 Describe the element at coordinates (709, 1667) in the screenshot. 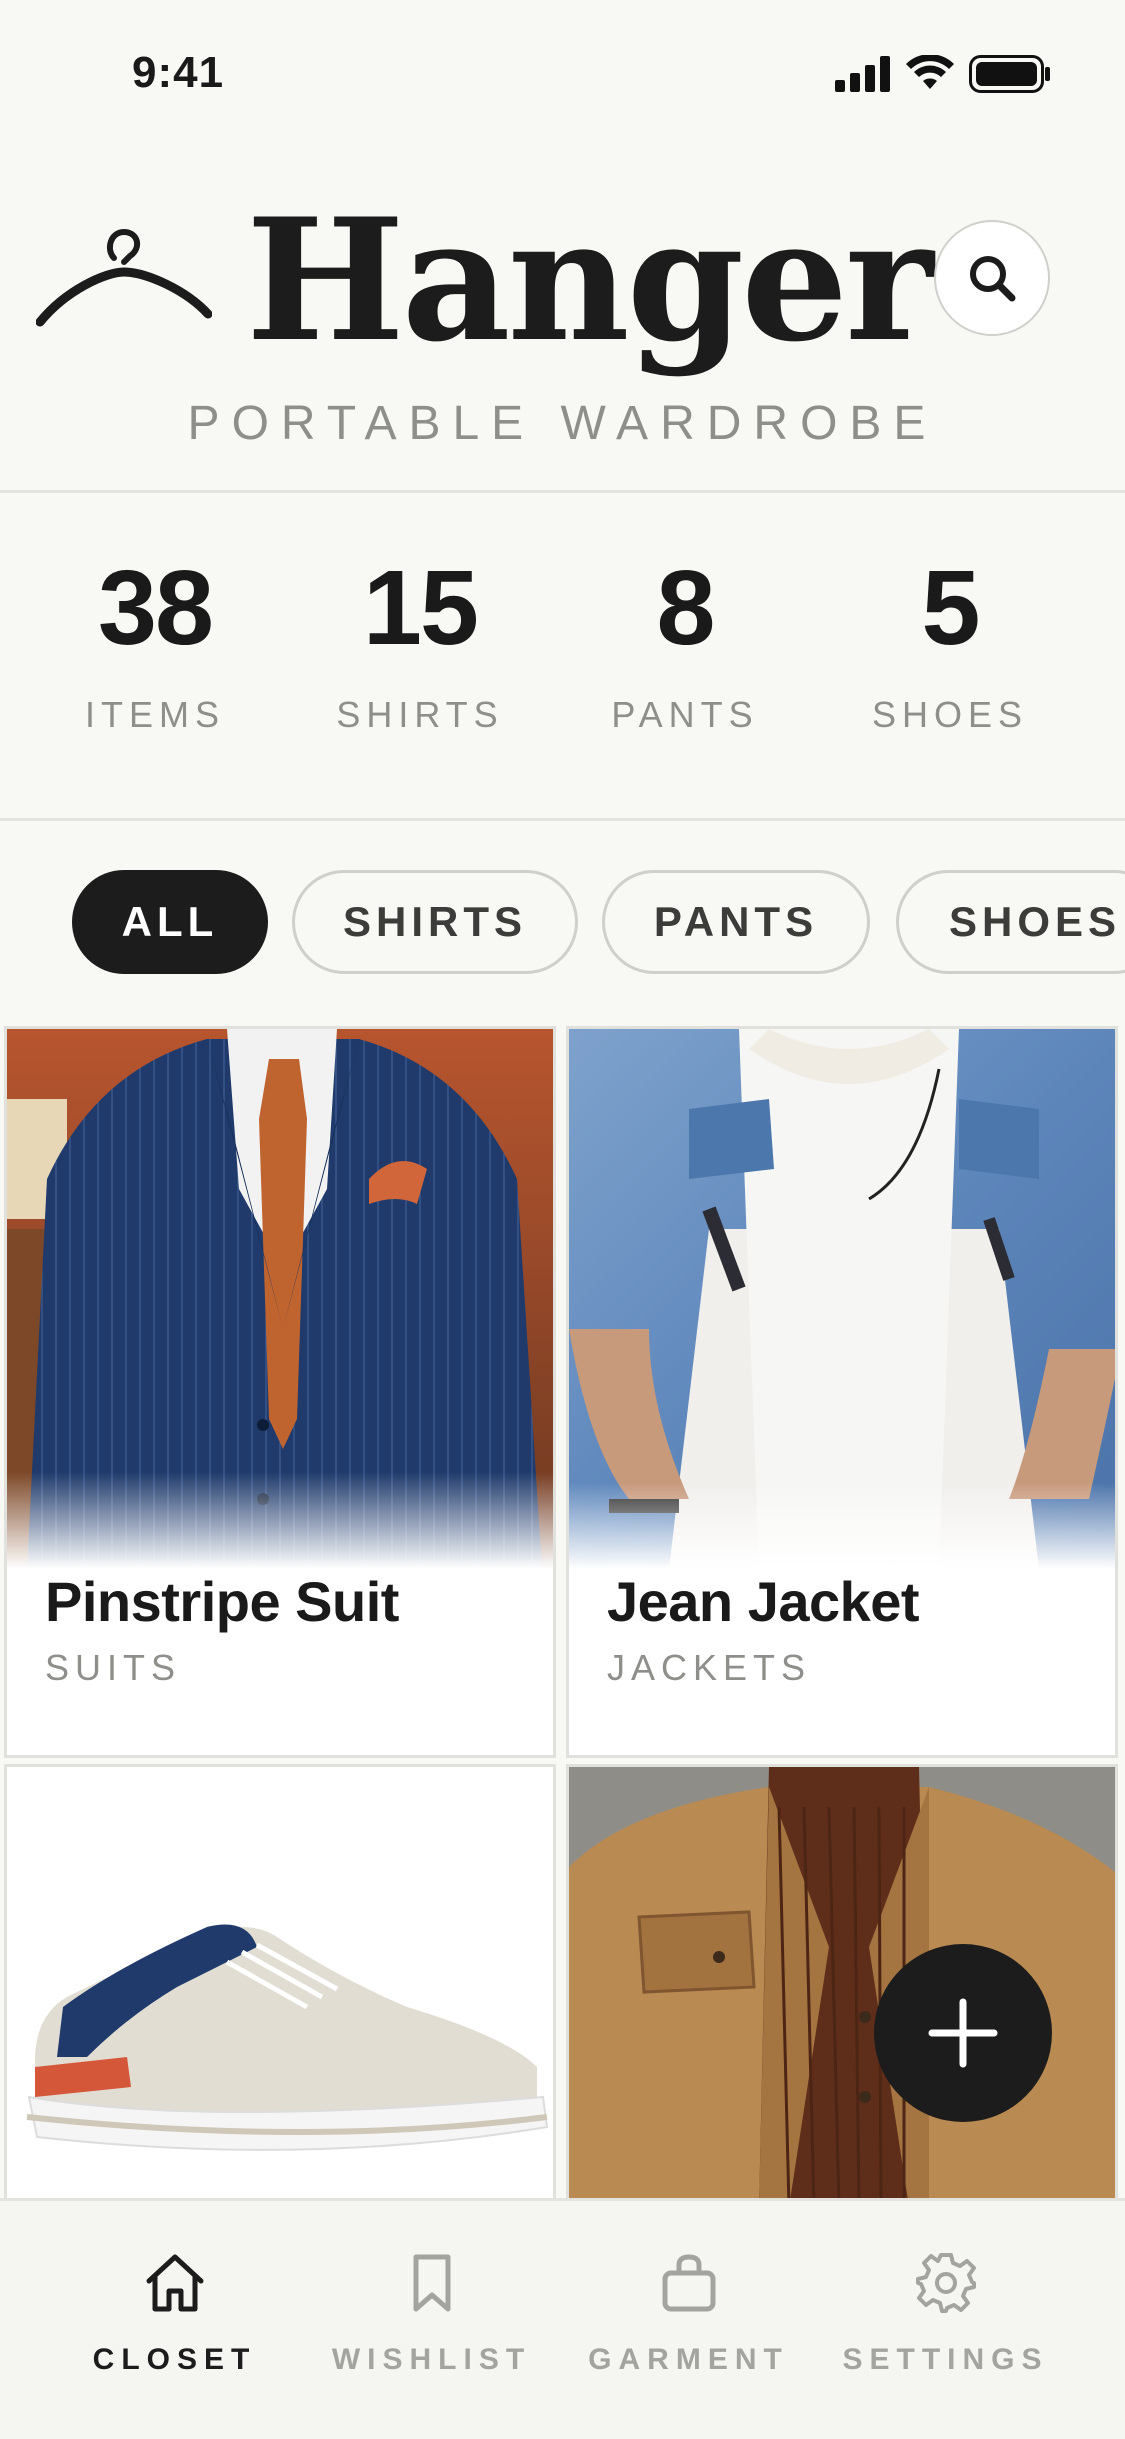

I see `item-category: JACKETS` at that location.